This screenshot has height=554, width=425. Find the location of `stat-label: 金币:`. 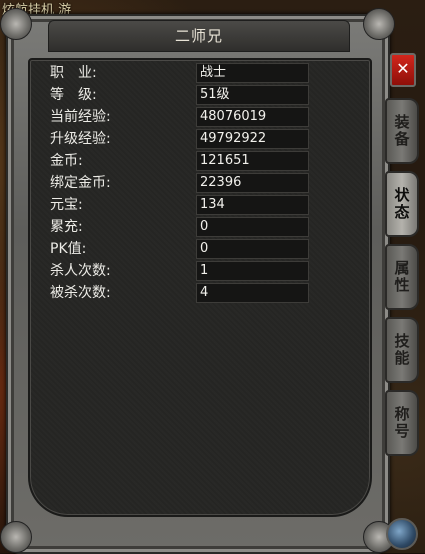

stat-label: 金币: is located at coordinates (66, 161).